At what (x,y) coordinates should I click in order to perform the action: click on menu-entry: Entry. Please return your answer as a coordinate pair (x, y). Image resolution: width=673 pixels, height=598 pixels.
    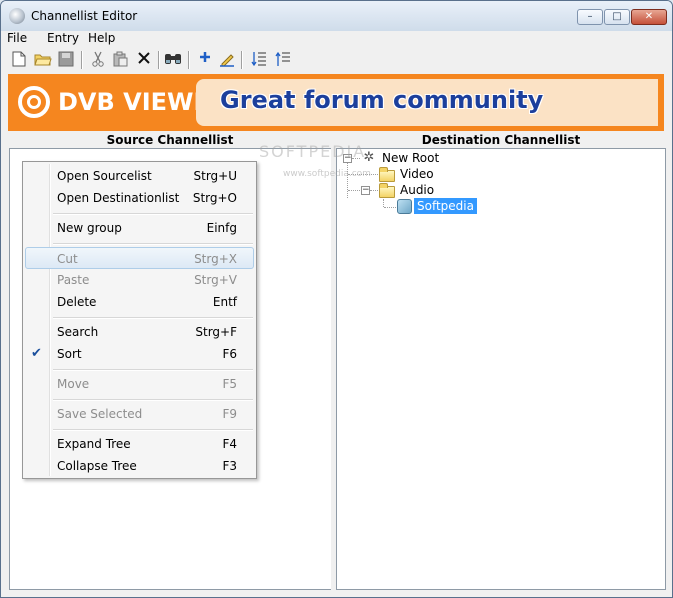
    Looking at the image, I should click on (63, 39).